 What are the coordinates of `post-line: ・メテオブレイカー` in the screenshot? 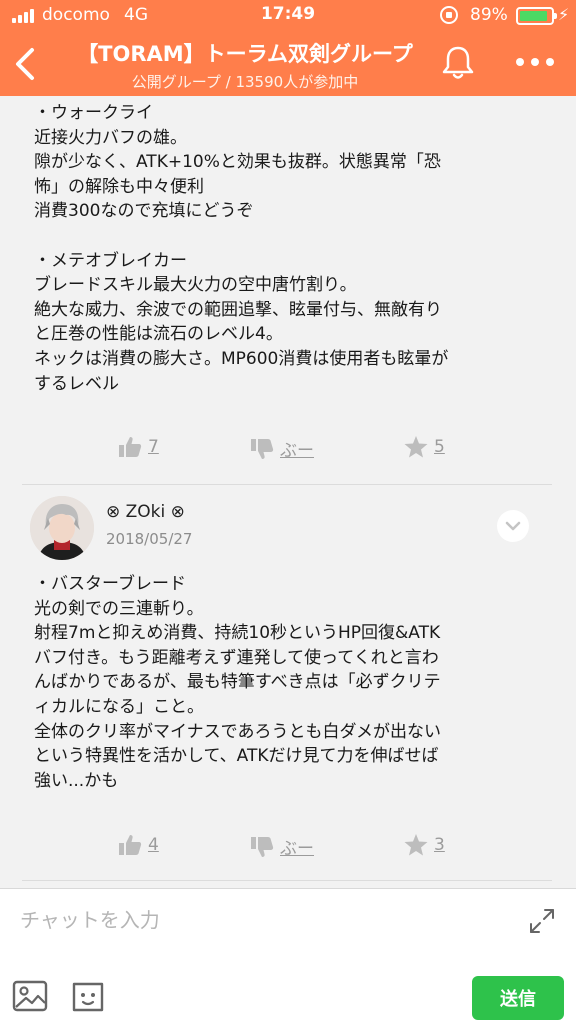 It's located at (110, 260).